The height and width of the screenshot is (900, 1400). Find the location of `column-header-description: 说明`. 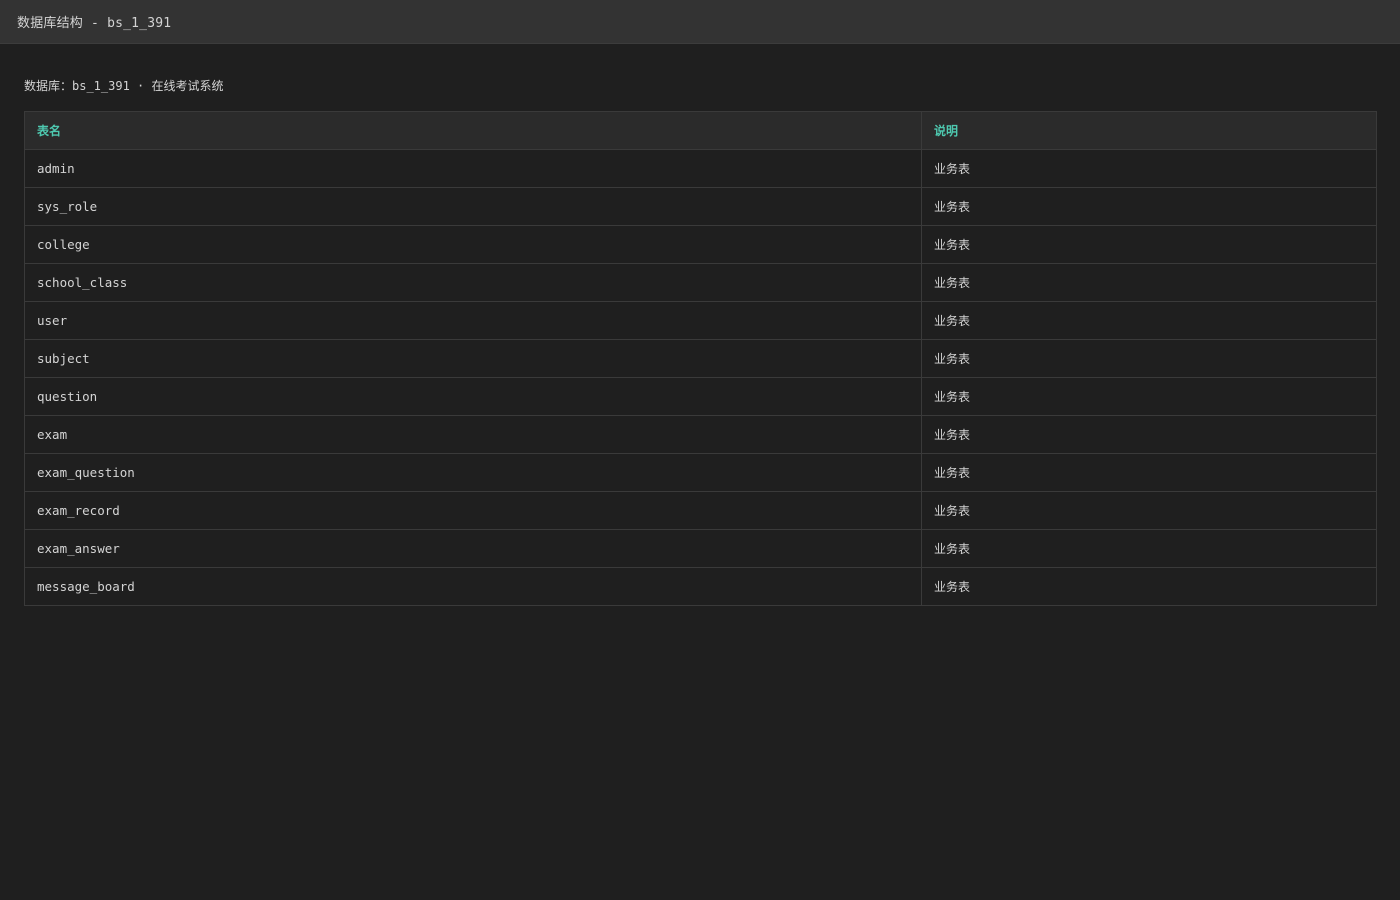

column-header-description: 说明 is located at coordinates (1149, 130).